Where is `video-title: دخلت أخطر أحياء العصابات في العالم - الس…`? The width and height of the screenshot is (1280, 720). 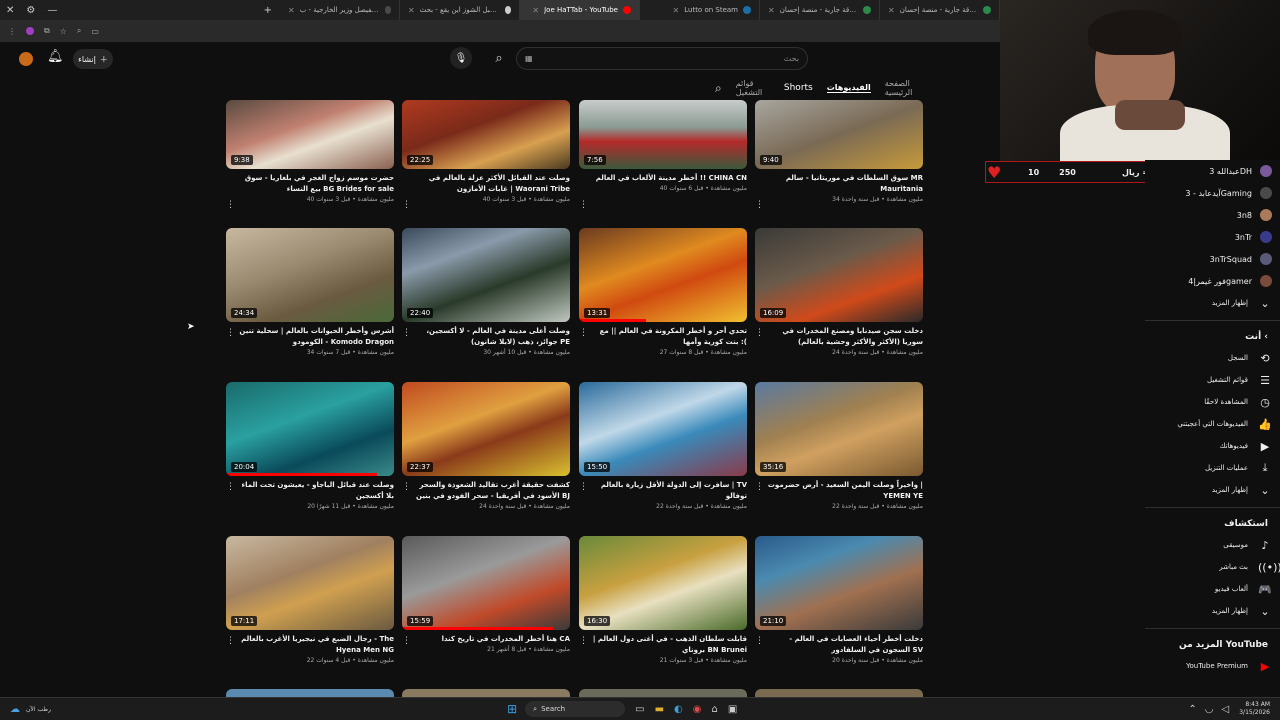 video-title: دخلت أخطر أحياء العصابات في العالم - الس… is located at coordinates (839, 645).